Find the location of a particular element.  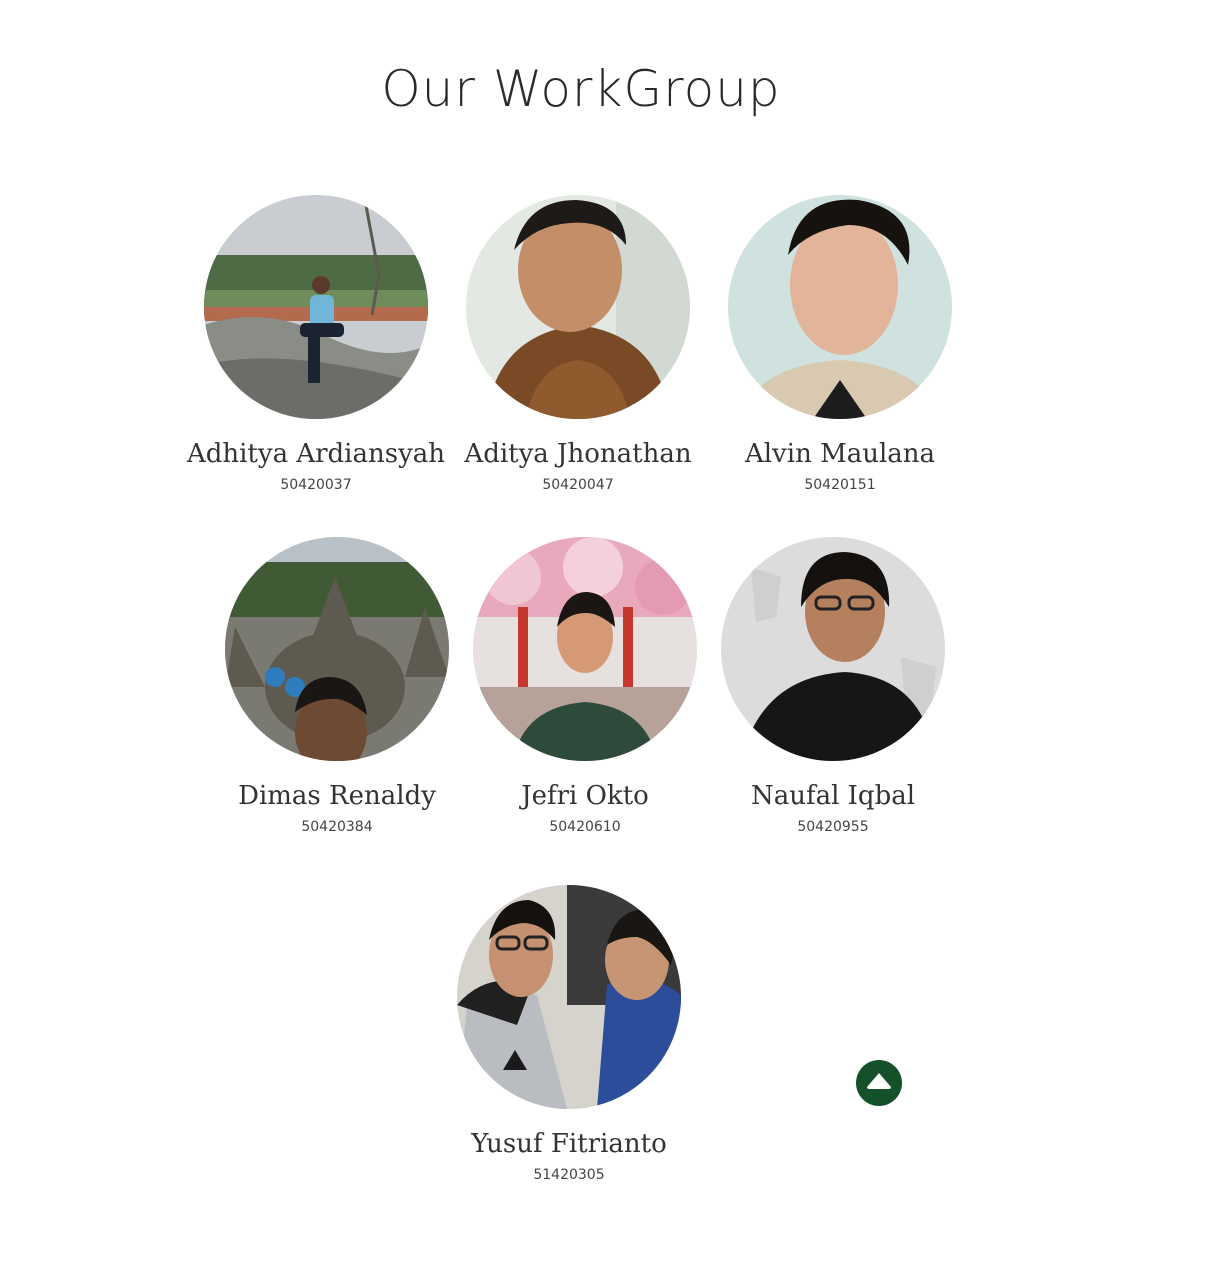

member-name: Naufal Iqbal is located at coordinates (833, 796).